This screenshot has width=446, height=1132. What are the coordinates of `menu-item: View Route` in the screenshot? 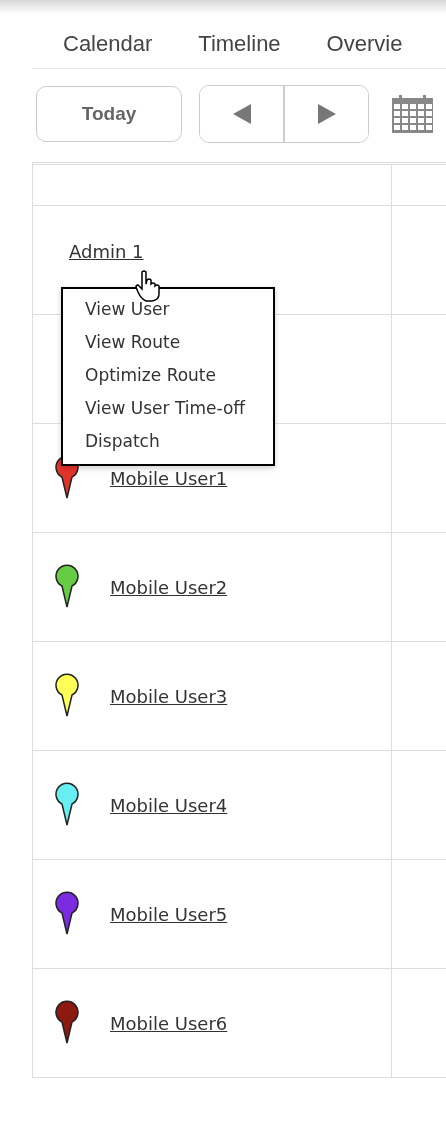 It's located at (168, 342).